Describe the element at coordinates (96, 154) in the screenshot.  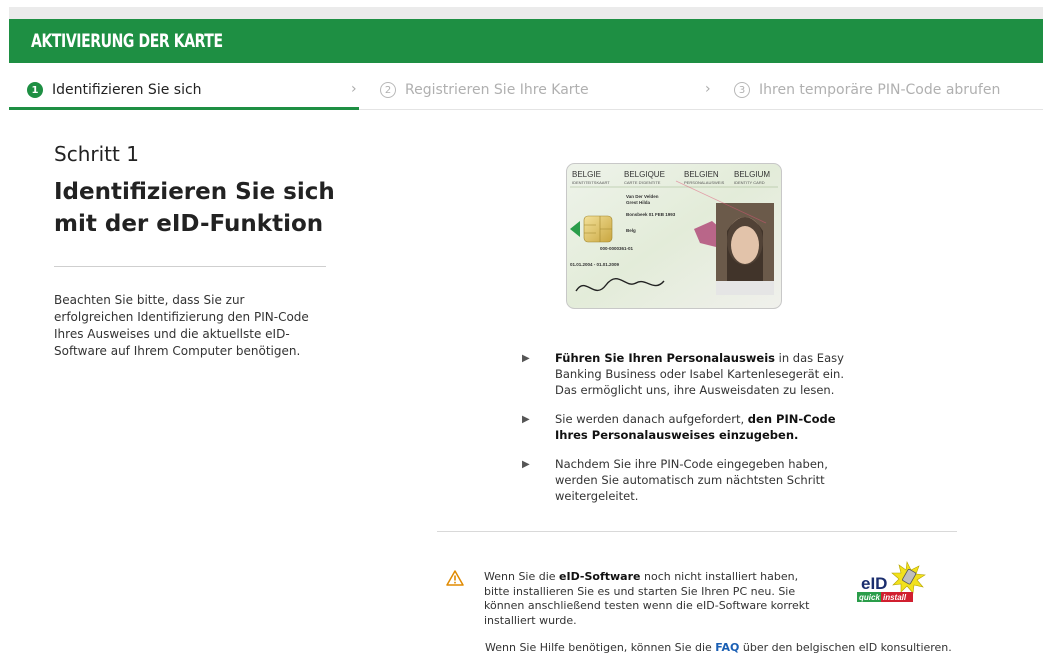
I see `step-heading: Schritt 1` at that location.